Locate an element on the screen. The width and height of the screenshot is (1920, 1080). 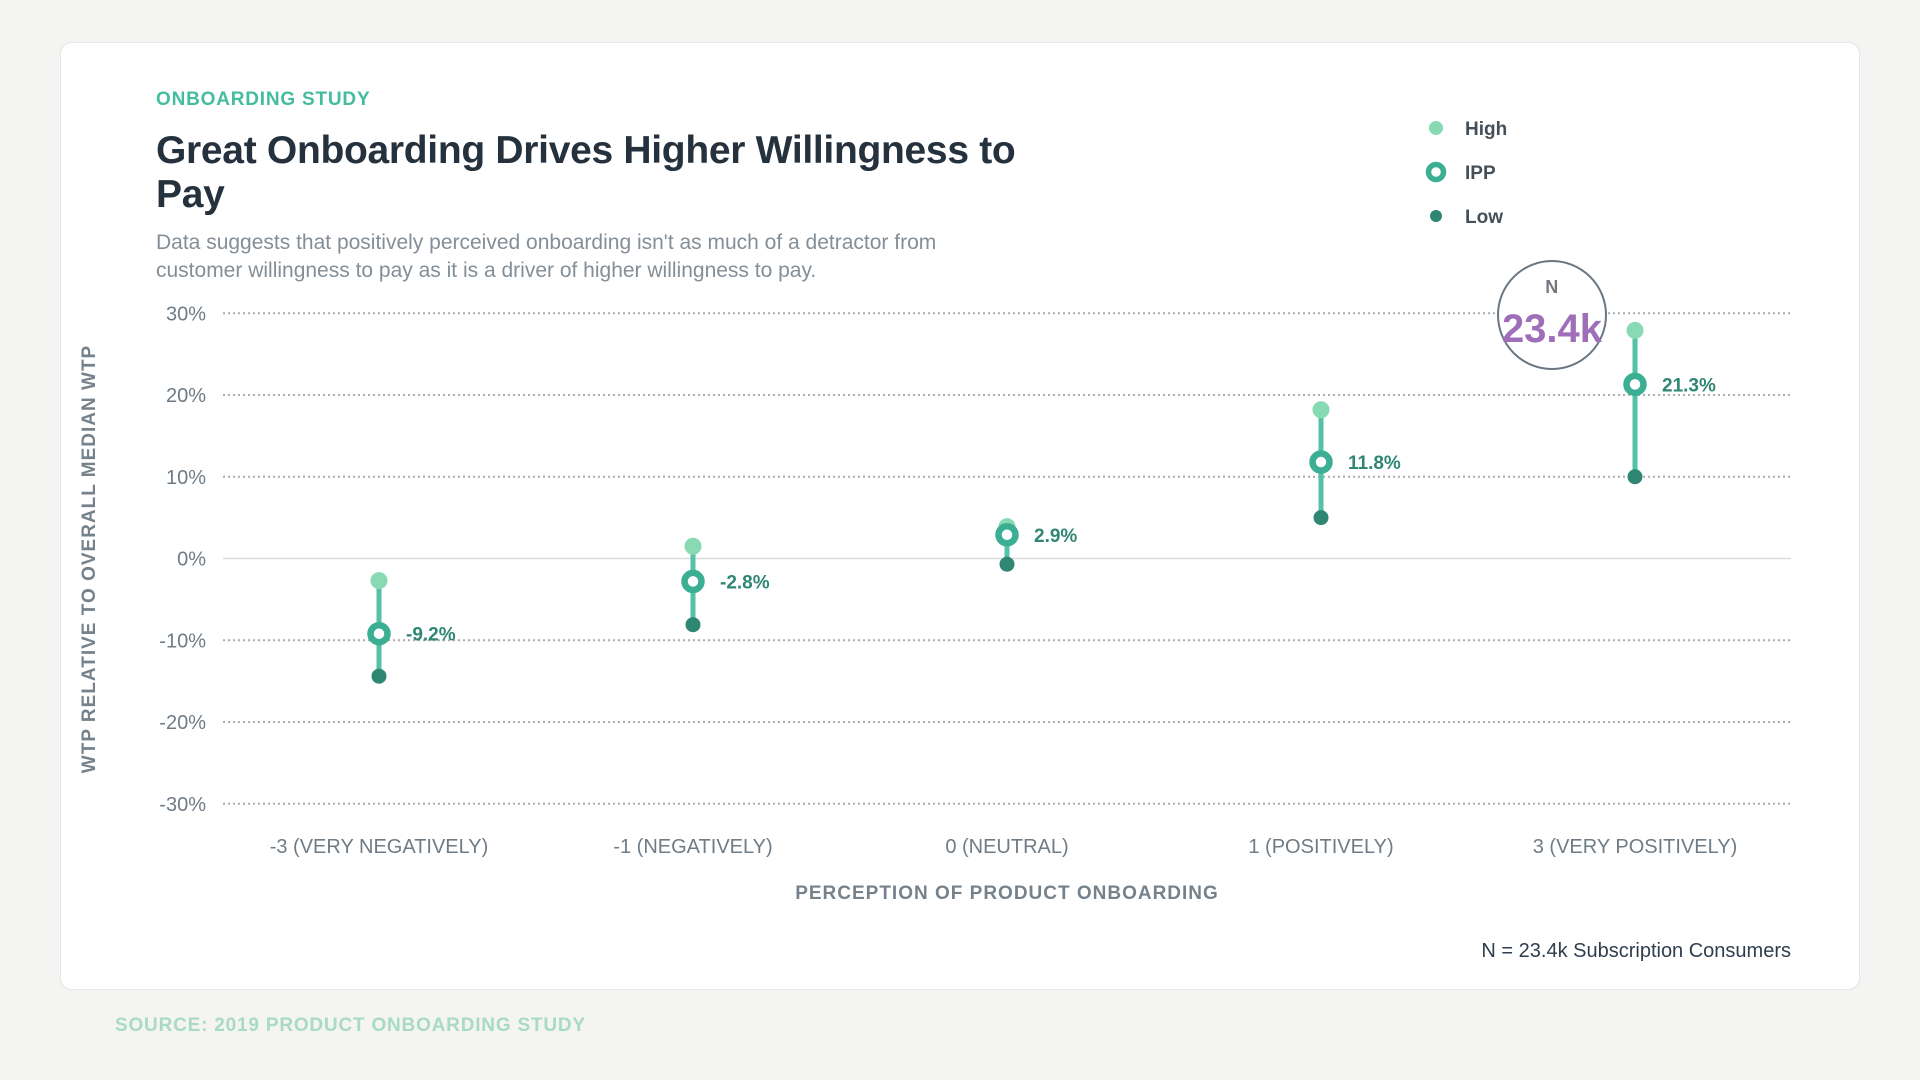
point-label-1: -2.8% is located at coordinates (745, 582).